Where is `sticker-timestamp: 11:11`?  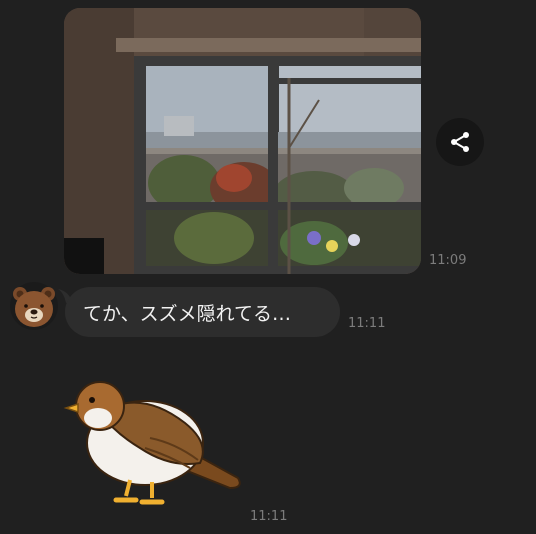 sticker-timestamp: 11:11 is located at coordinates (269, 516).